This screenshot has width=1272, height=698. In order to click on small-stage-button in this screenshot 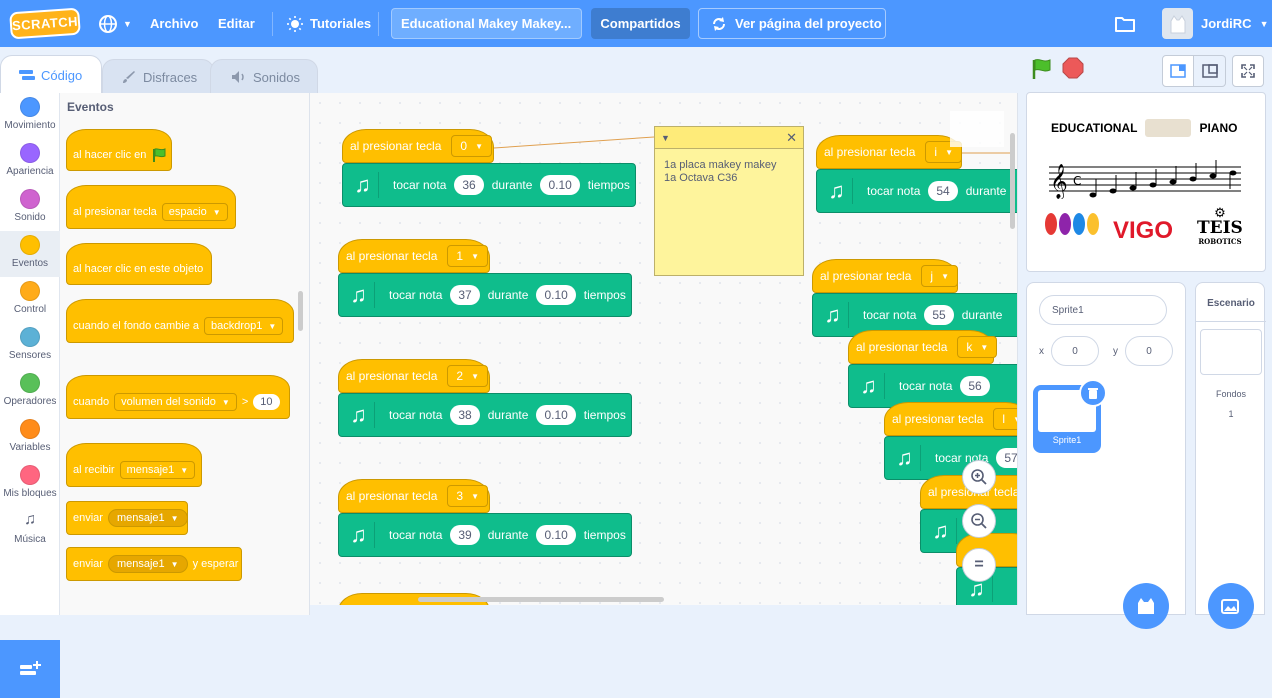, I will do `click(1178, 71)`.